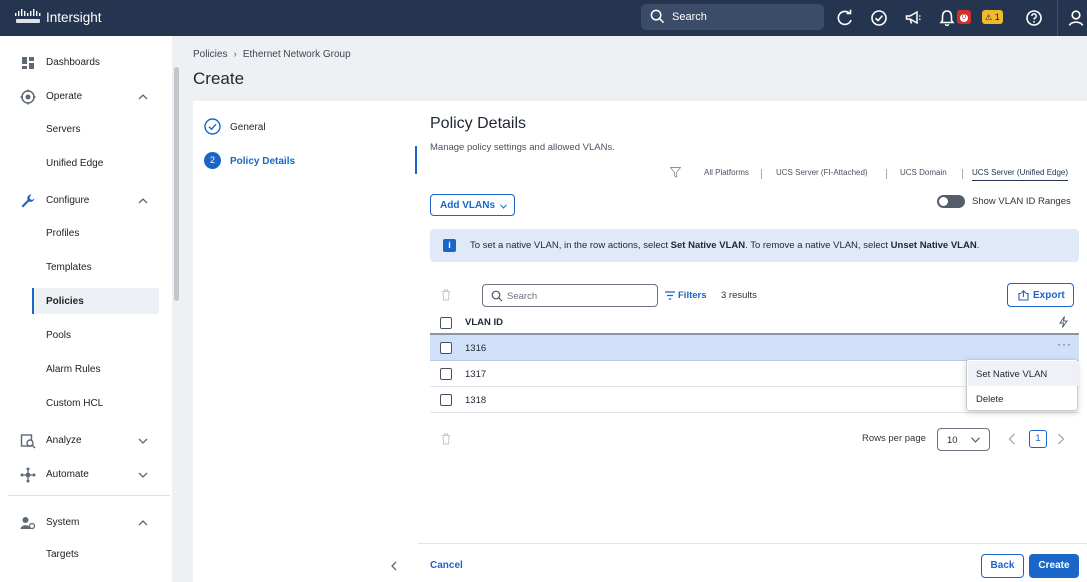 This screenshot has height=582, width=1087. I want to click on sidebar-item-automate: Automate, so click(86, 475).